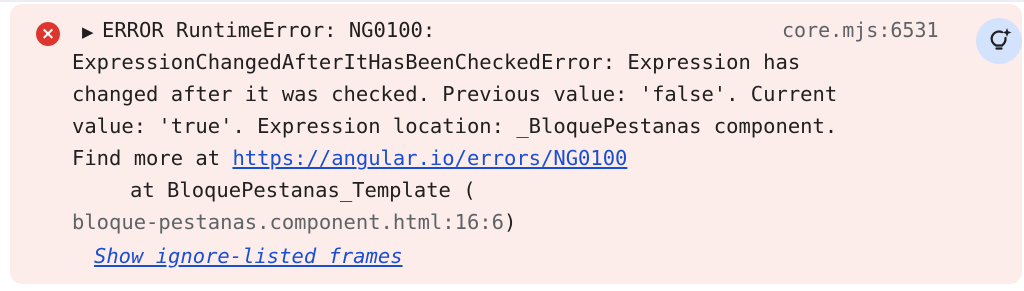 The width and height of the screenshot is (1024, 291). Describe the element at coordinates (48, 34) in the screenshot. I see `error-icon: ×` at that location.